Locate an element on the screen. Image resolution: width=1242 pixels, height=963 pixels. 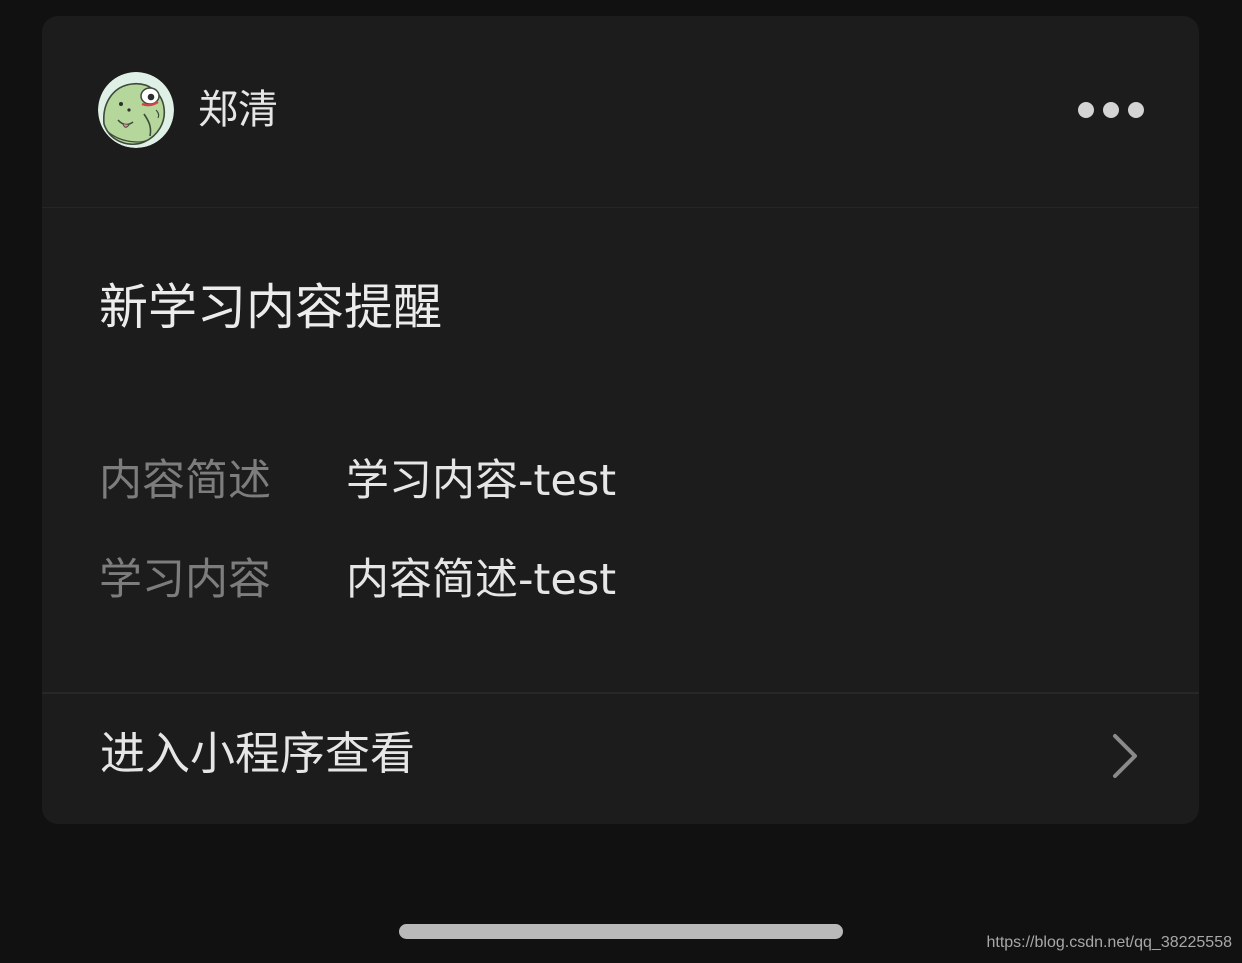
sender-name: 郑清 is located at coordinates (238, 110).